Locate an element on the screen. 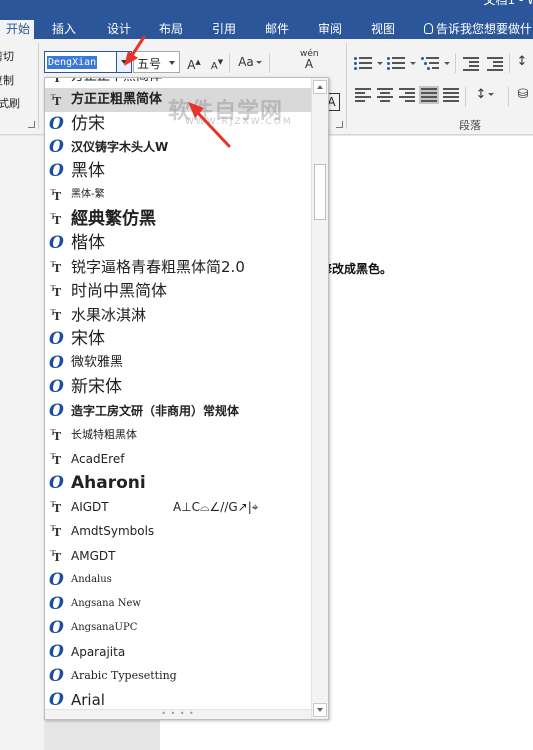  arrow-to-font-dropdown is located at coordinates (135, 50).